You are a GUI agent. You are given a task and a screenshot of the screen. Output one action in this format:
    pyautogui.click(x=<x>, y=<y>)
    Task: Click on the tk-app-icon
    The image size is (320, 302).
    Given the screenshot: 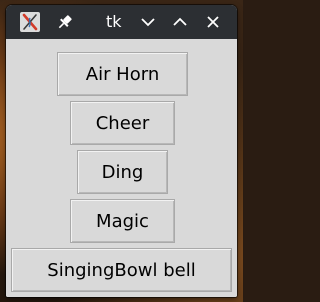 What is the action you would take?
    pyautogui.click(x=30, y=22)
    